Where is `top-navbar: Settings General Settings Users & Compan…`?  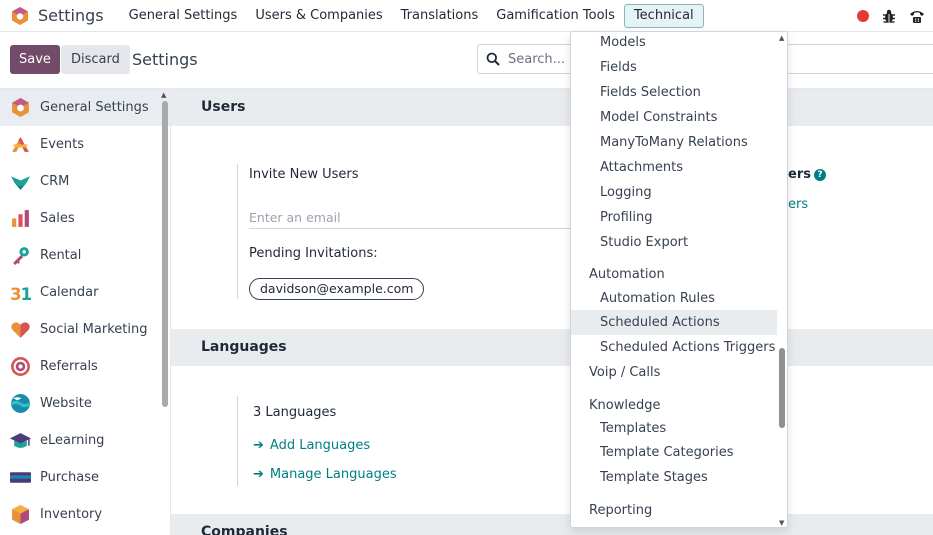 top-navbar: Settings General Settings Users & Compan… is located at coordinates (466, 16).